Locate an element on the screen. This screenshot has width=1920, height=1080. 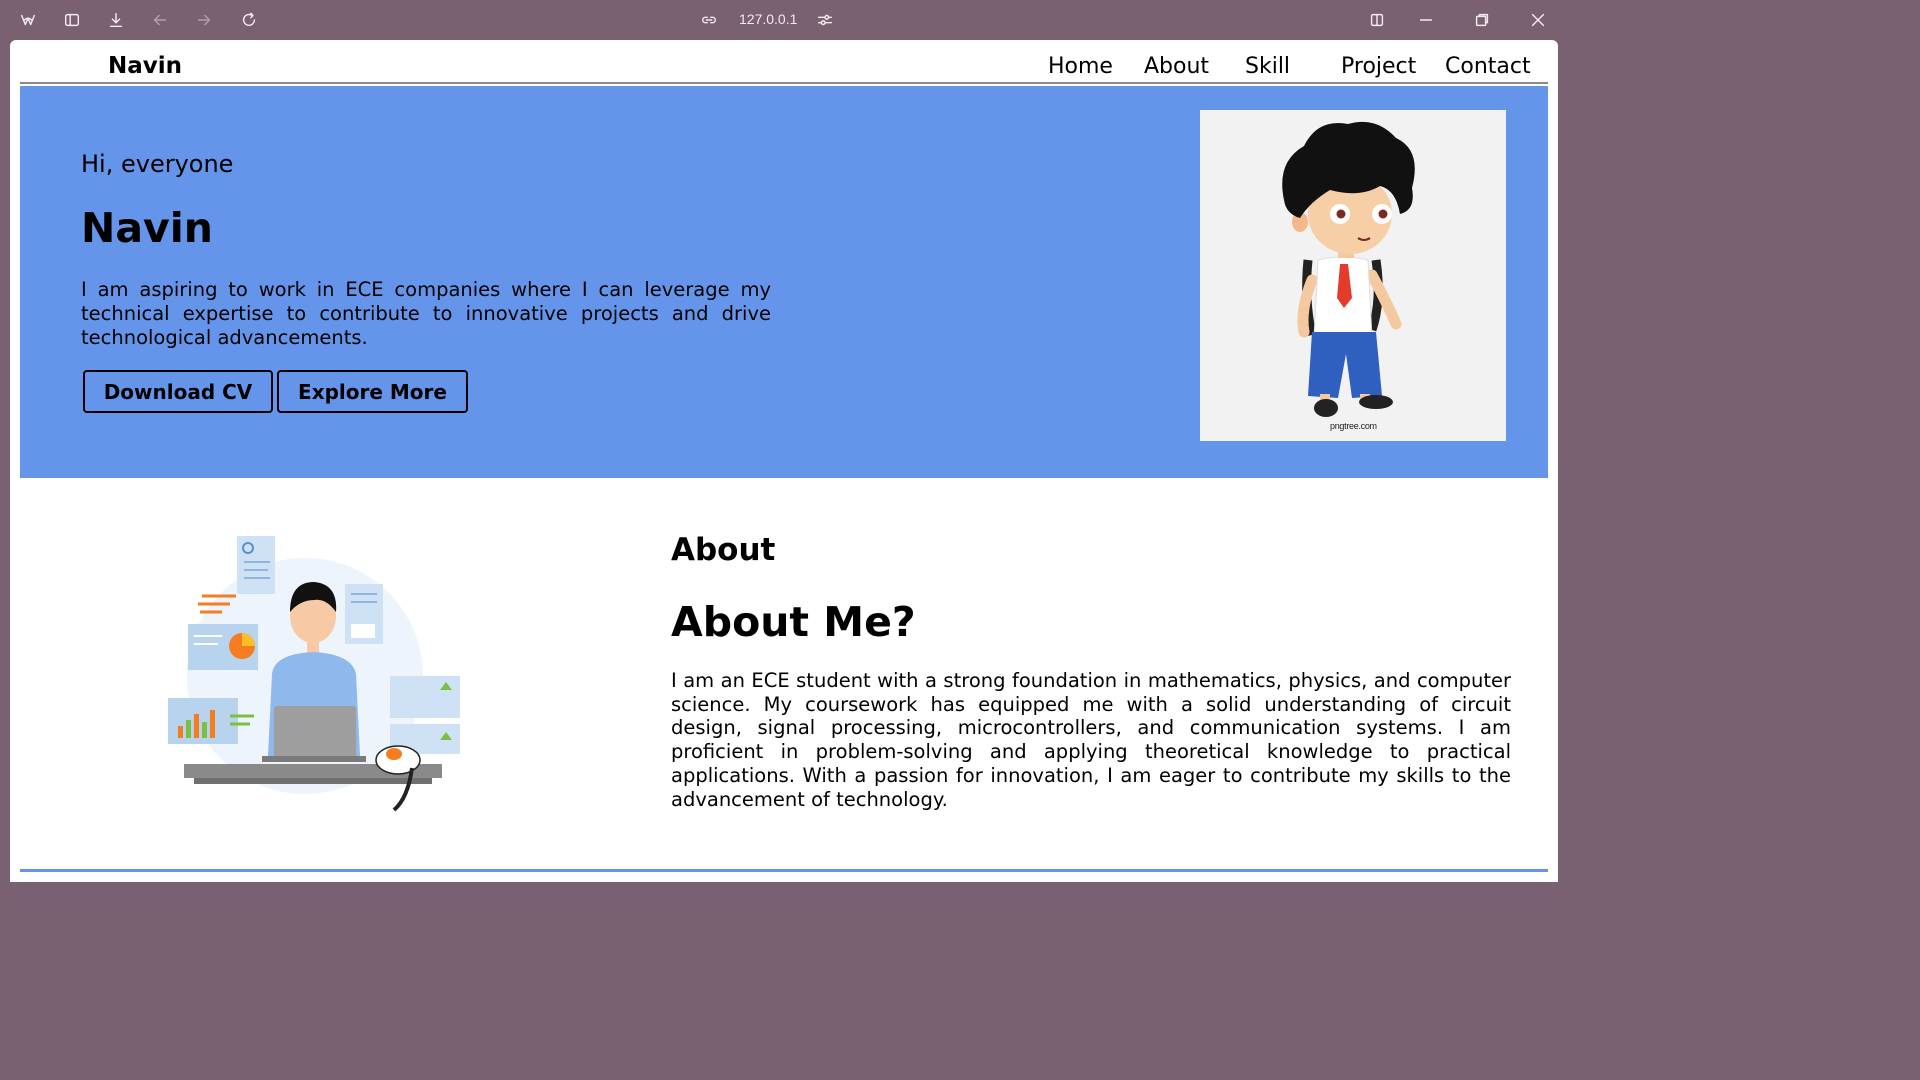
nav-link-project: Project is located at coordinates (1378, 66).